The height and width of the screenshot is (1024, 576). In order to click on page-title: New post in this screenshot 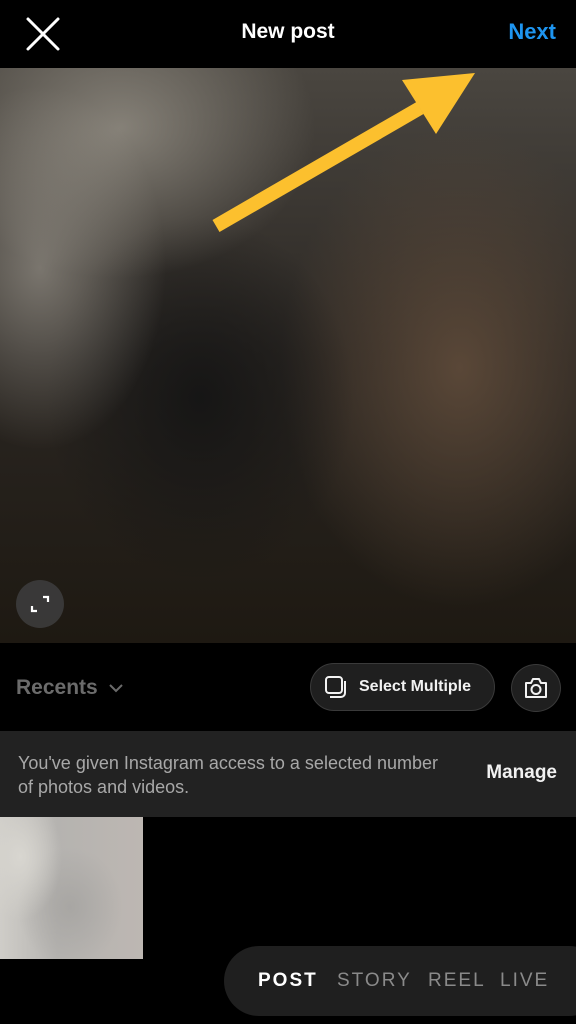, I will do `click(288, 31)`.